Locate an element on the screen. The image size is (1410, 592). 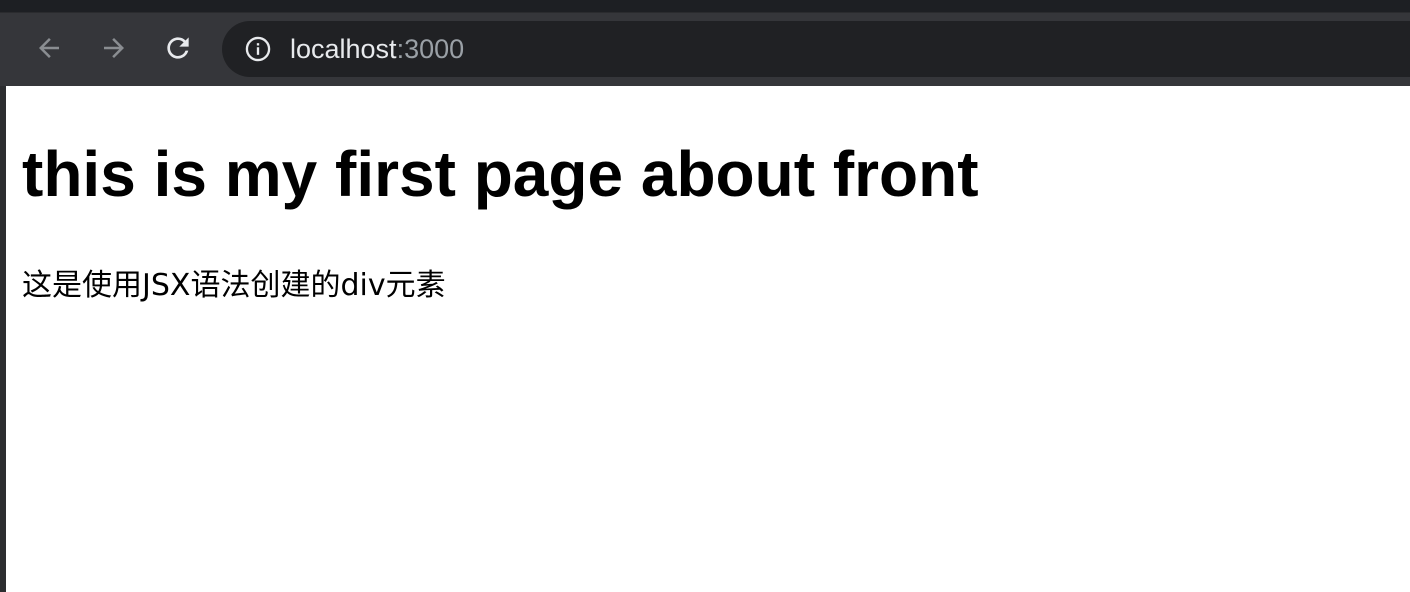
browser-toolbar: localhost:3000 is located at coordinates (705, 49).